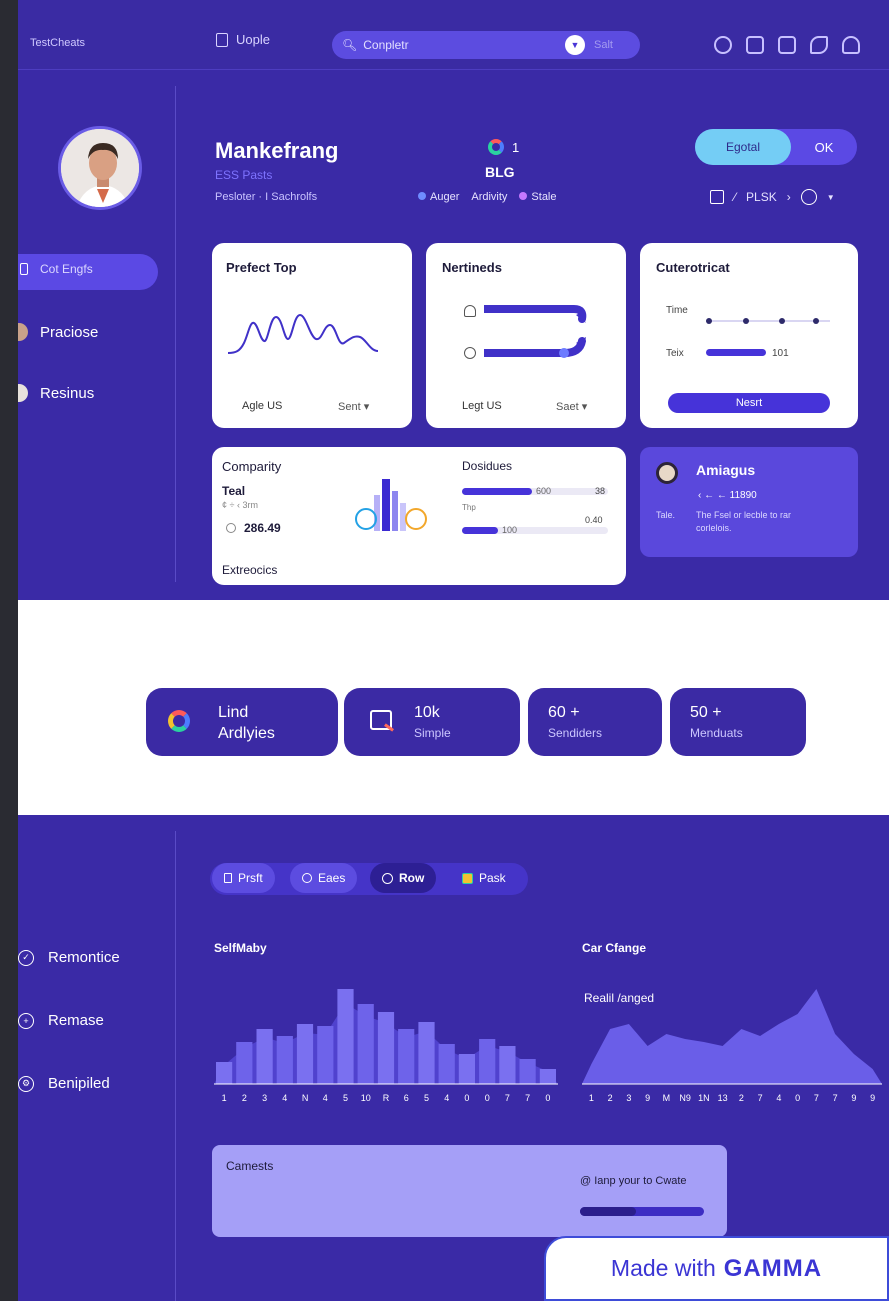 This screenshot has height=1301, width=889. What do you see at coordinates (727, 495) in the screenshot?
I see `card-subtitle: ‹ ← ← 11890` at bounding box center [727, 495].